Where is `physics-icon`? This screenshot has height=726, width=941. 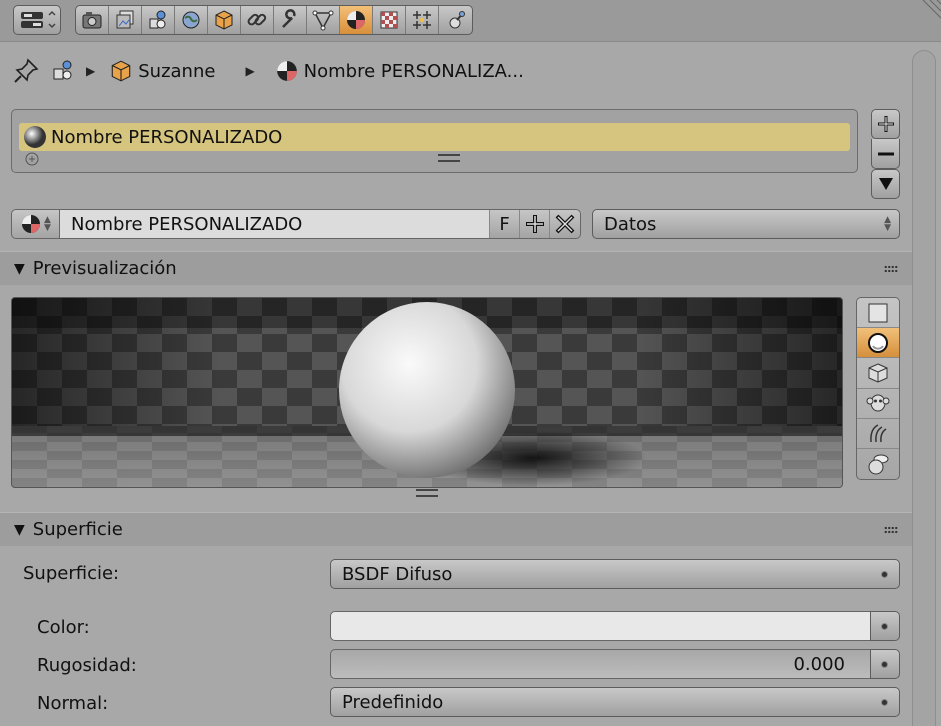
physics-icon is located at coordinates (457, 20).